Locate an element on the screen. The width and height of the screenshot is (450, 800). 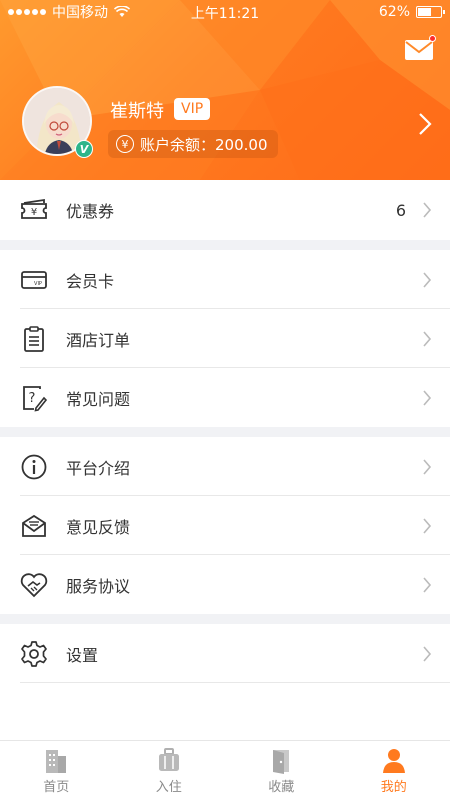
tab-mine: 我的 is located at coordinates (394, 770).